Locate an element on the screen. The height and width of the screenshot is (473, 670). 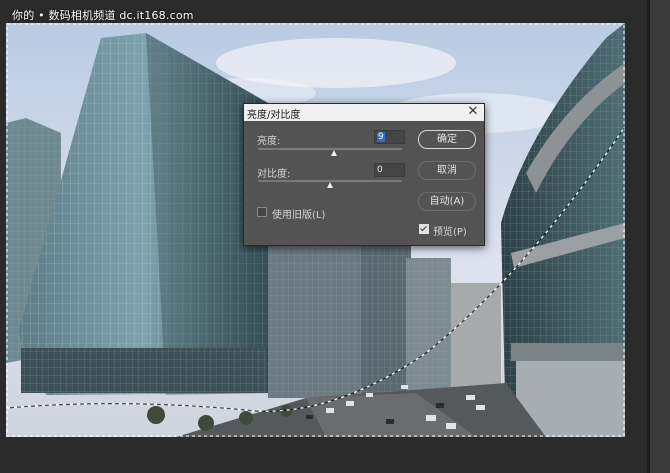
use-legacy-label: 使用旧版(L) is located at coordinates (299, 215).